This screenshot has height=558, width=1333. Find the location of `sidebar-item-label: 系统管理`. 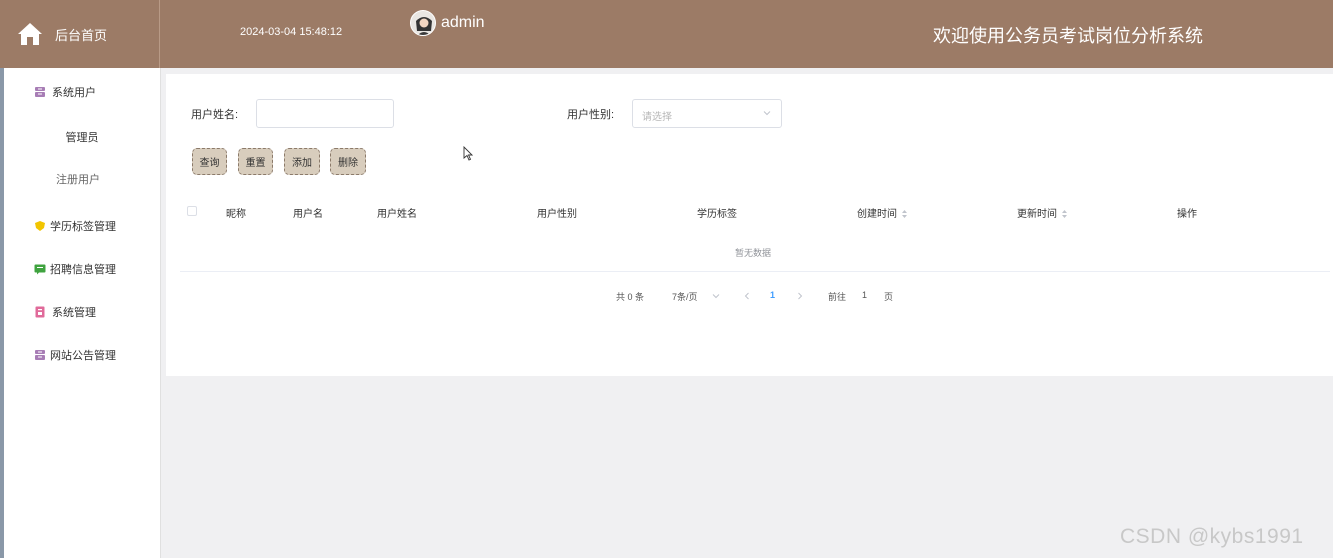

sidebar-item-label: 系统管理 is located at coordinates (74, 313).